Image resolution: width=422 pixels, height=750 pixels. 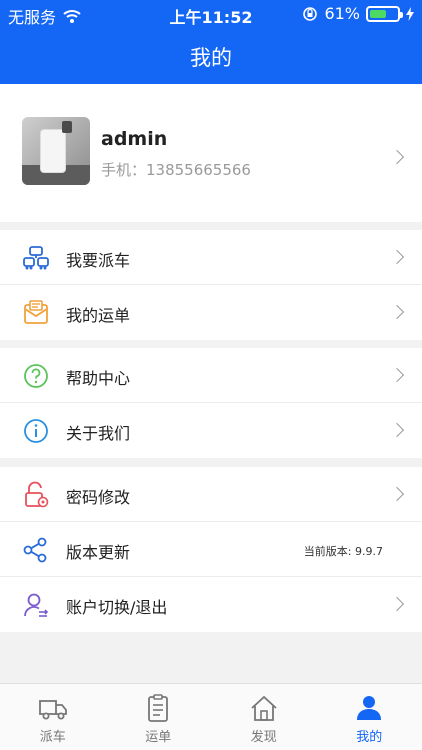 I want to click on avatar-bottle, so click(x=53, y=151).